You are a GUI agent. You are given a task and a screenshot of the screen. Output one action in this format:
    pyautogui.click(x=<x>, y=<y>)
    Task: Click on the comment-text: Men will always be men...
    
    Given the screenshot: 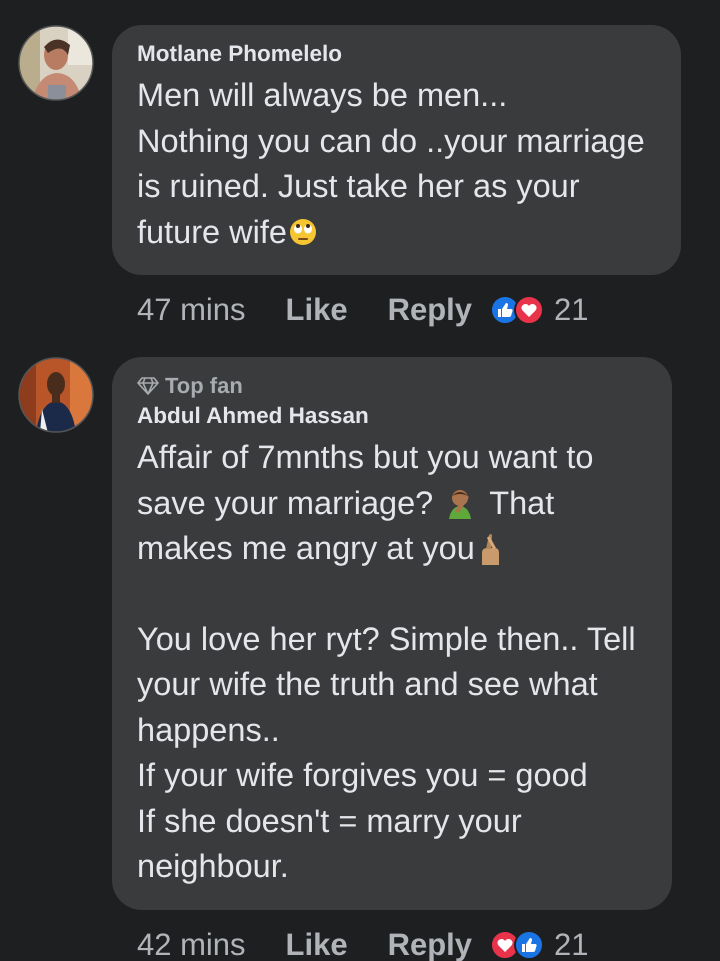 What is the action you would take?
    pyautogui.click(x=322, y=95)
    